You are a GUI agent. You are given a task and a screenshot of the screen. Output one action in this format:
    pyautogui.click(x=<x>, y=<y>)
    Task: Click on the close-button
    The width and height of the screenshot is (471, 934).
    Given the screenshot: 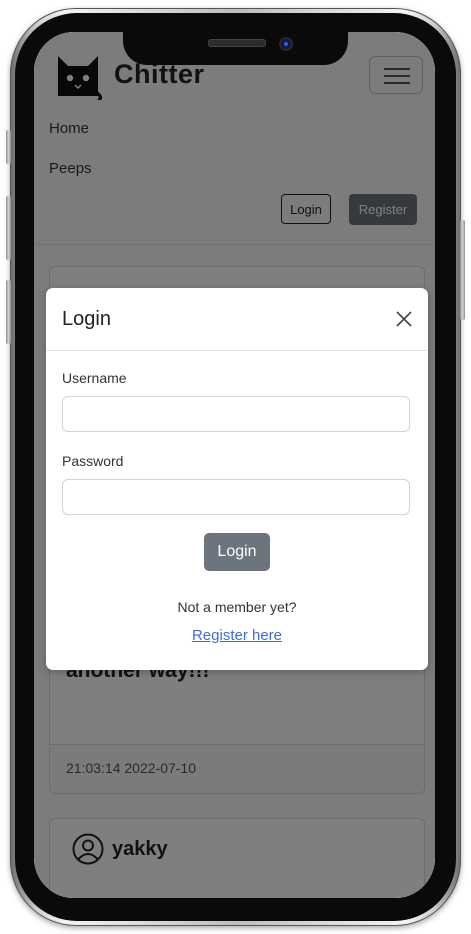 What is the action you would take?
    pyautogui.click(x=404, y=319)
    